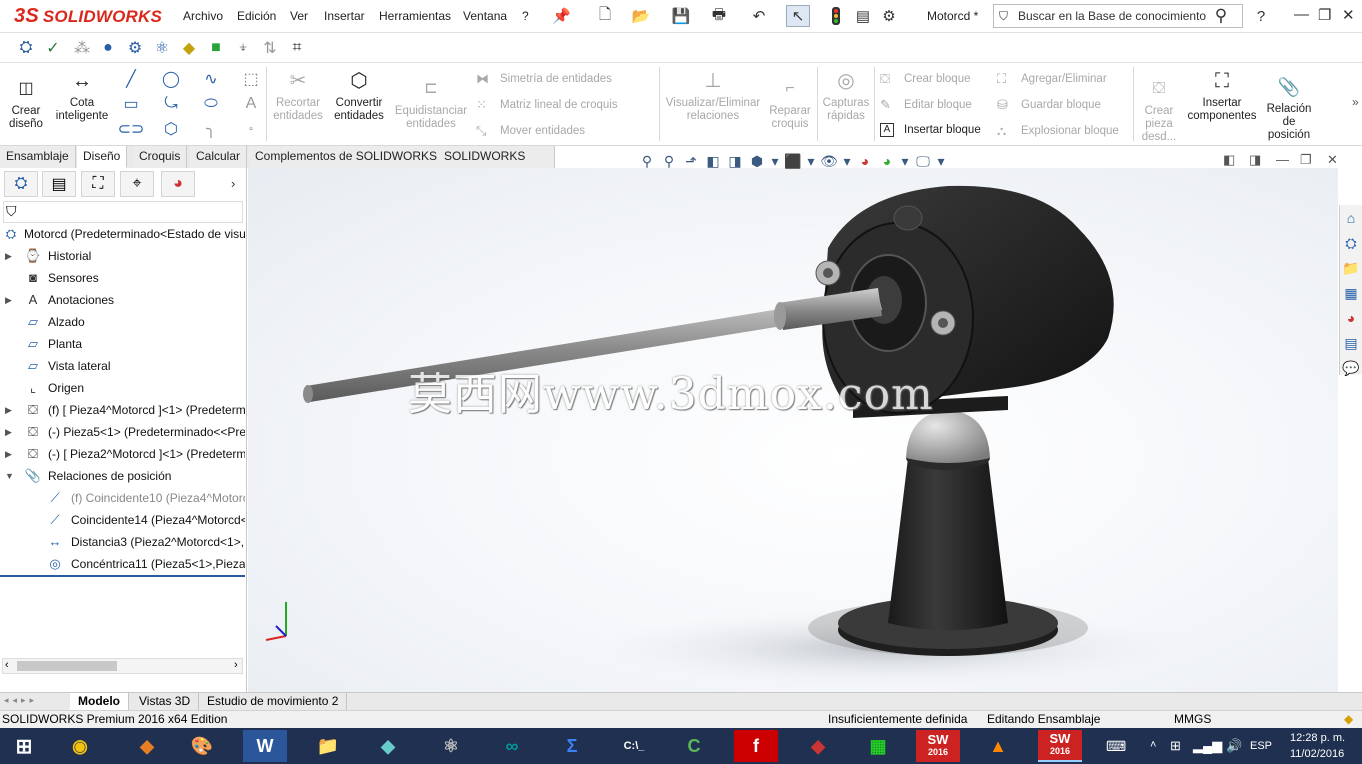 This screenshot has width=1362, height=764. Describe the element at coordinates (905, 161) in the screenshot. I see `dropdown-icon: ▾` at that location.